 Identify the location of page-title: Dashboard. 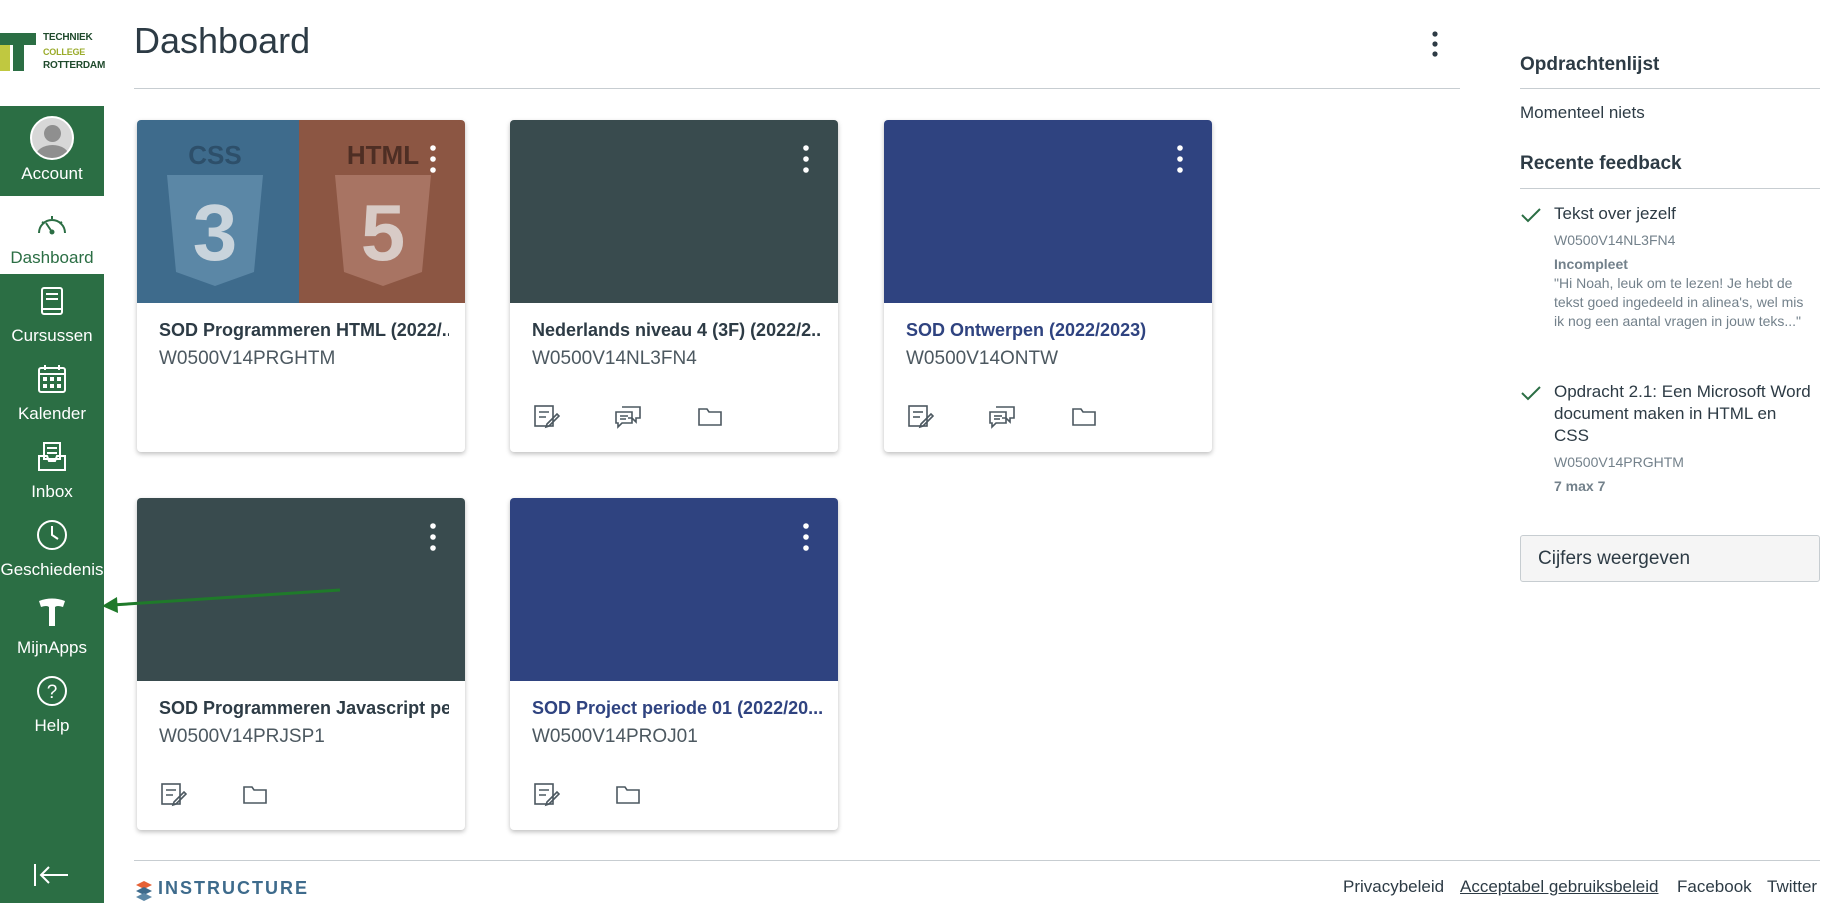
(222, 40).